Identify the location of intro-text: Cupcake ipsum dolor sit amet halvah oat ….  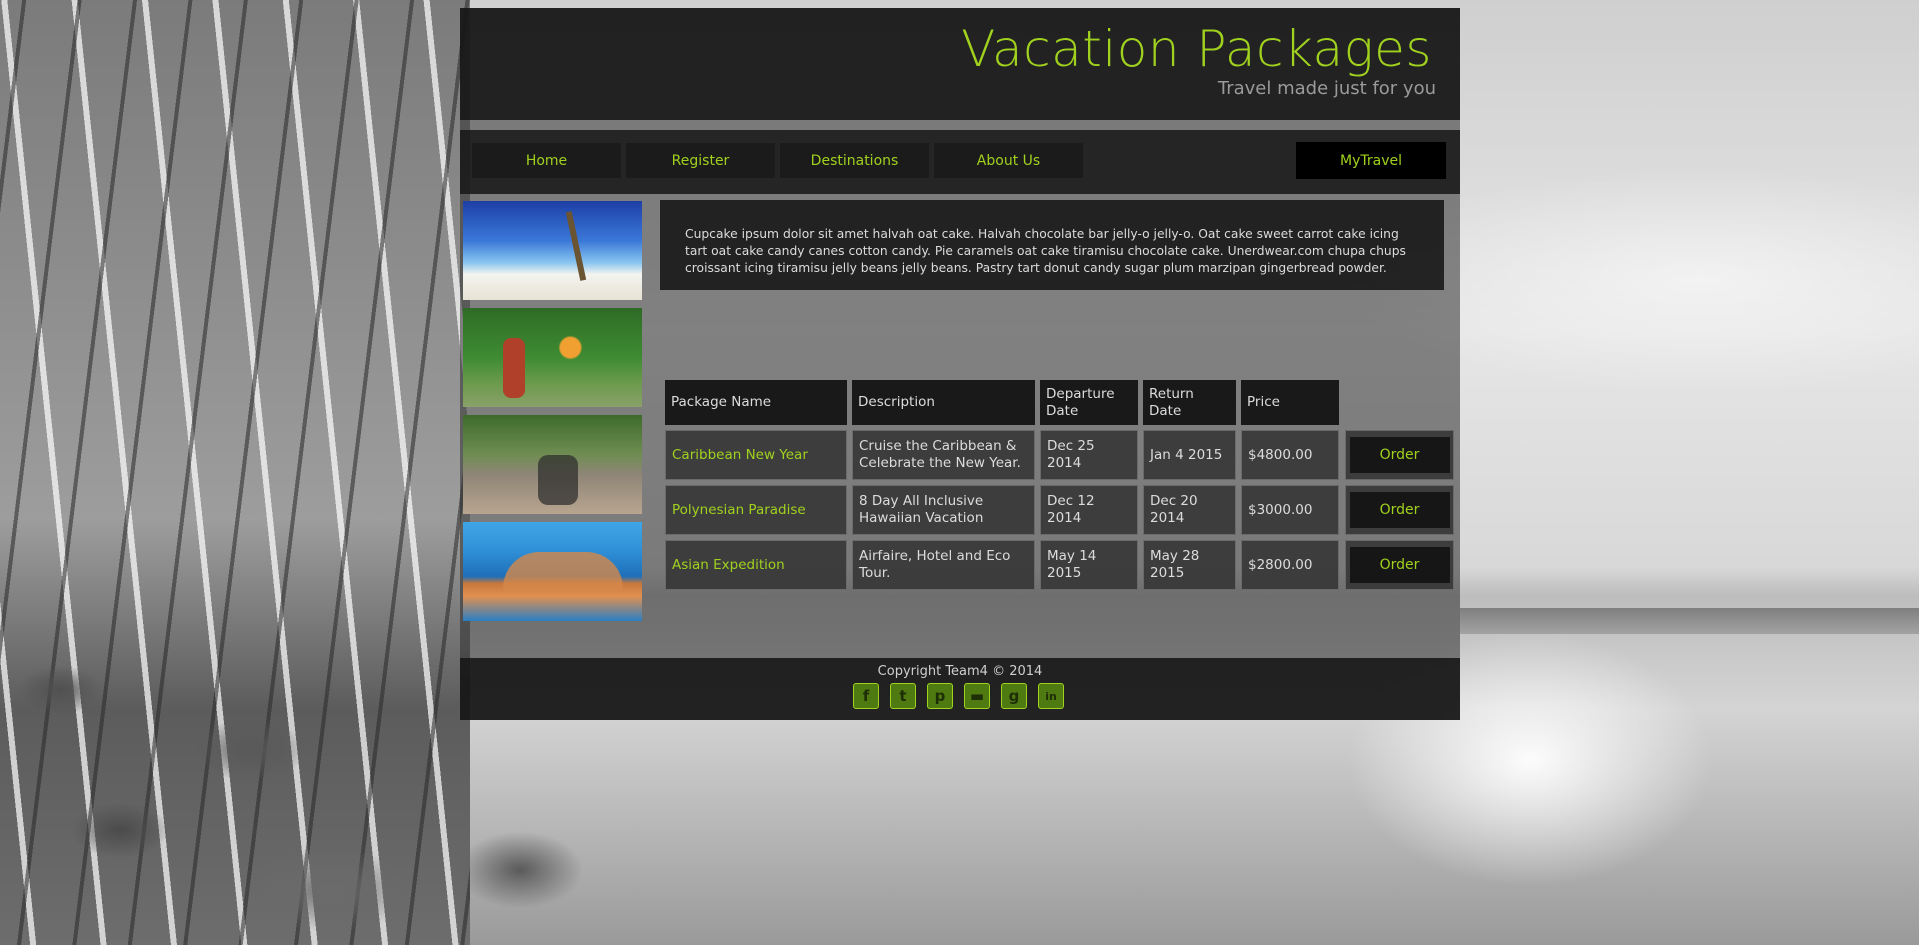
(1052, 245).